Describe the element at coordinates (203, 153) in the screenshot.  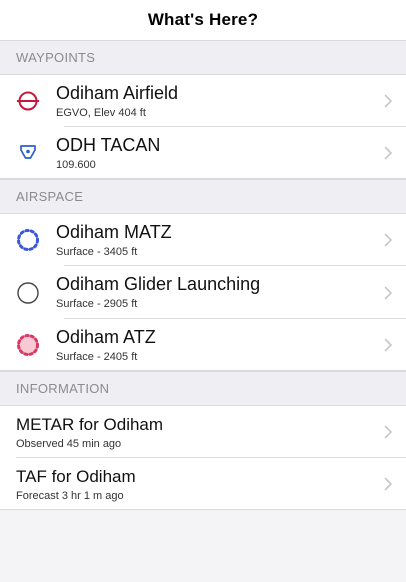
I see `list-item-odh-tacan: ODH TACAN 109.600` at that location.